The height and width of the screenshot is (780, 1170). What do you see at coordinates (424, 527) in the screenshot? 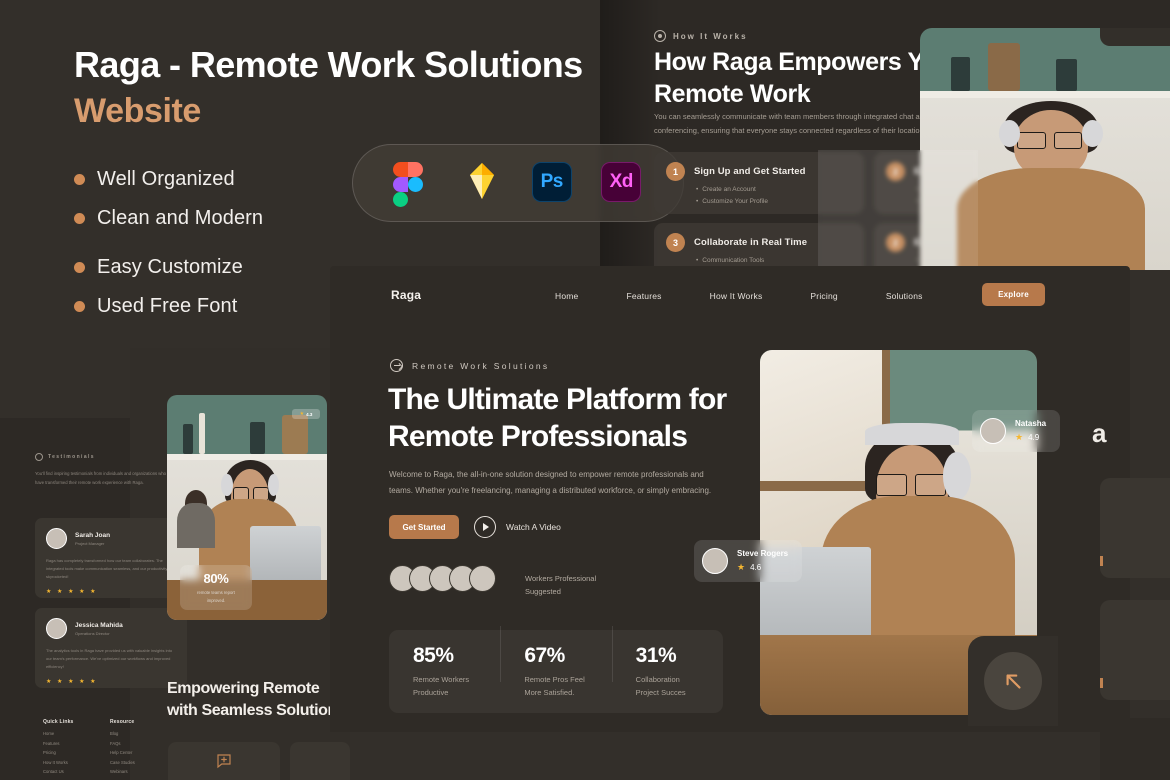
I see `get-started-button: Get Started` at bounding box center [424, 527].